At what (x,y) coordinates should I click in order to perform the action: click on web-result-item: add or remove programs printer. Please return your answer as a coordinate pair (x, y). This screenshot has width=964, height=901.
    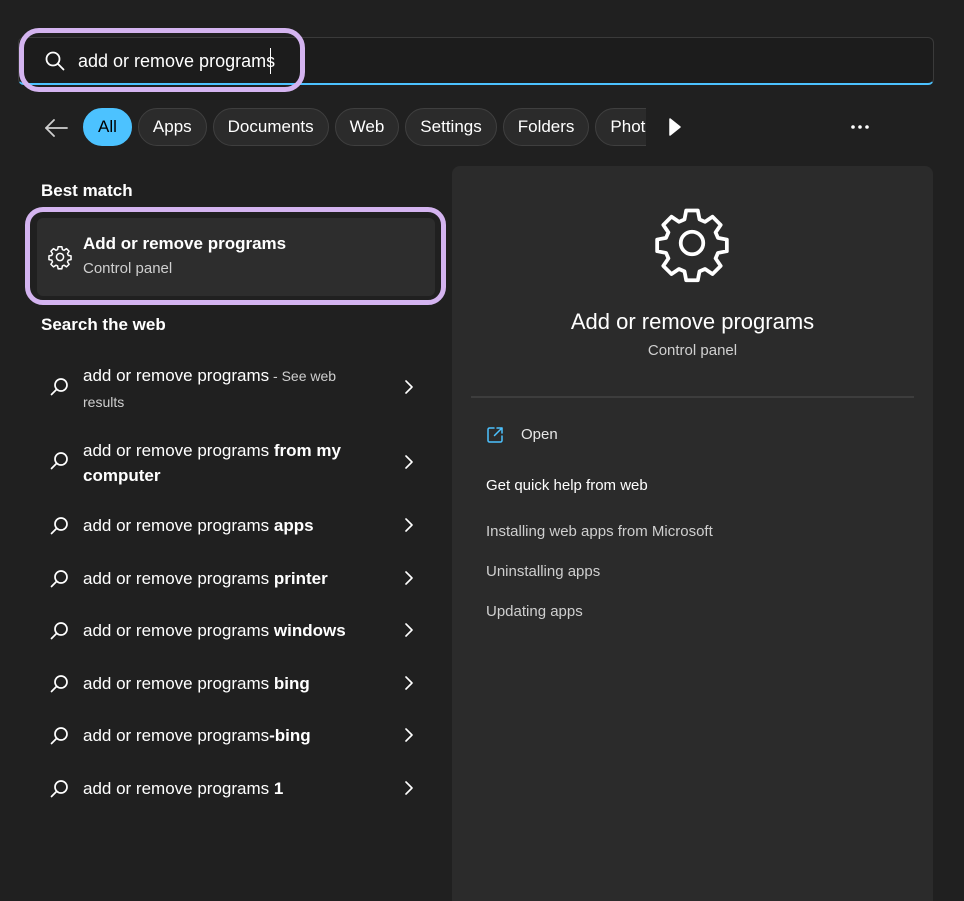
    Looking at the image, I should click on (236, 579).